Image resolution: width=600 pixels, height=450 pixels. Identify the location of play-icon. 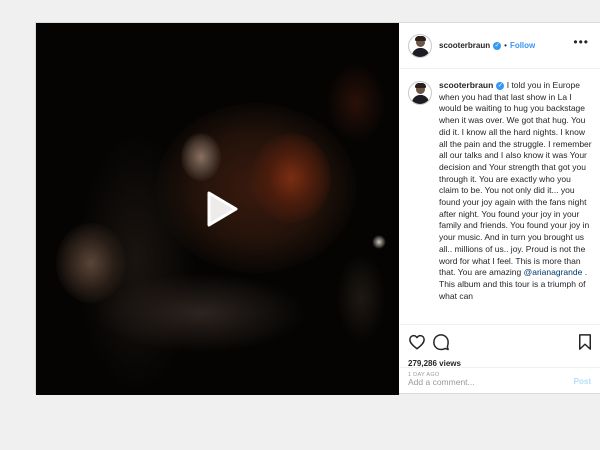
(220, 209).